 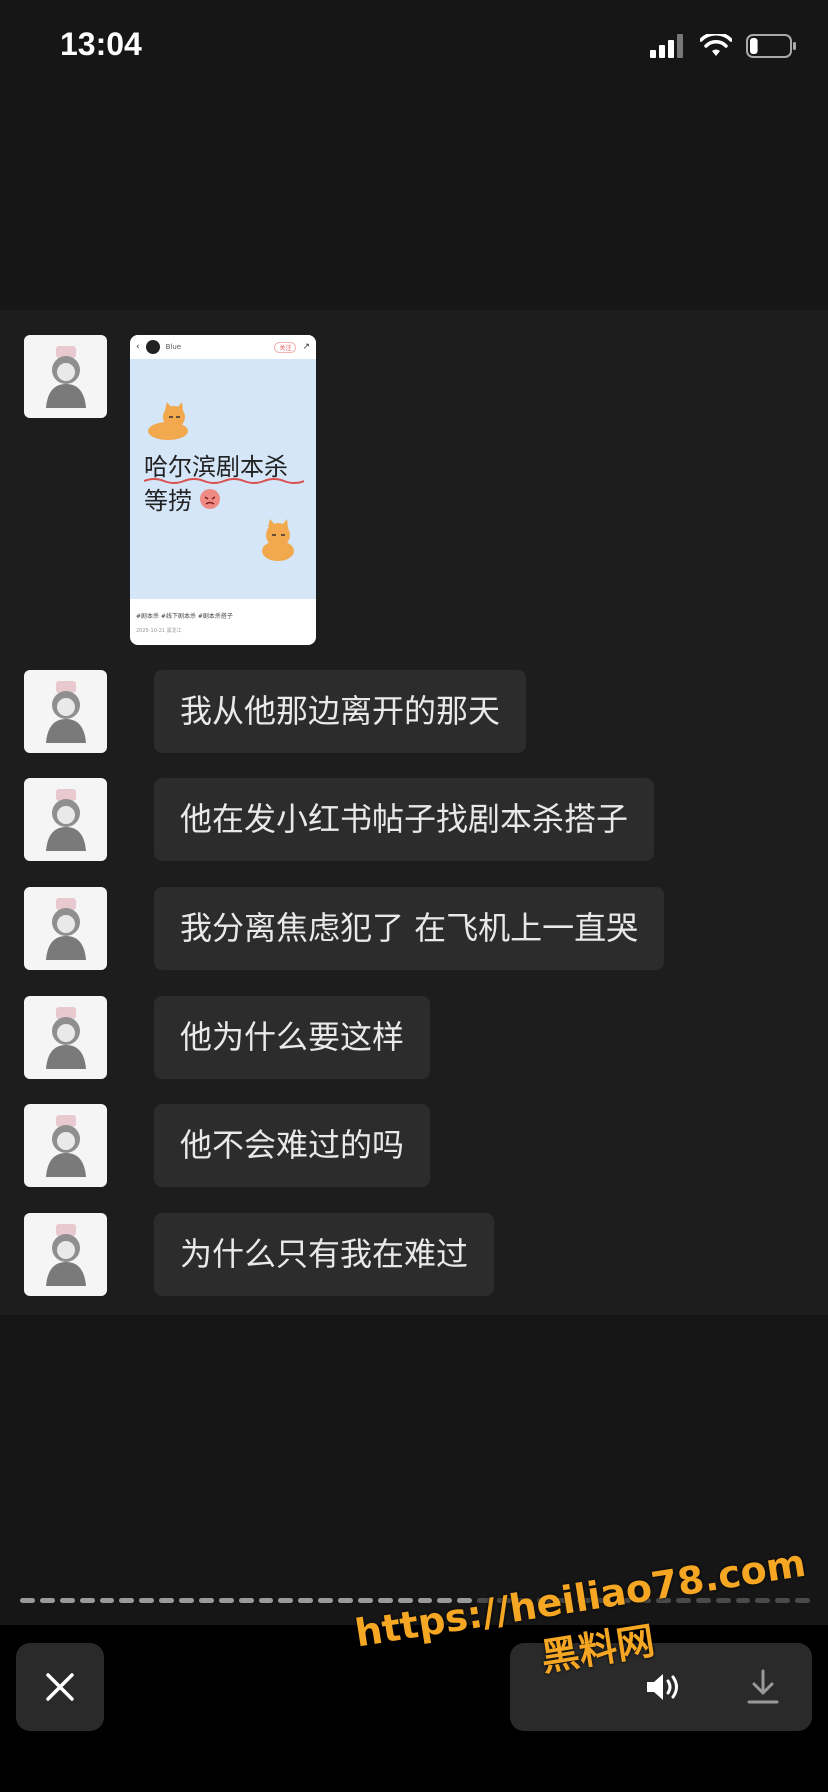 I want to click on message-row: 我分离焦虑犯了 在飞机上一直哭, so click(x=344, y=928).